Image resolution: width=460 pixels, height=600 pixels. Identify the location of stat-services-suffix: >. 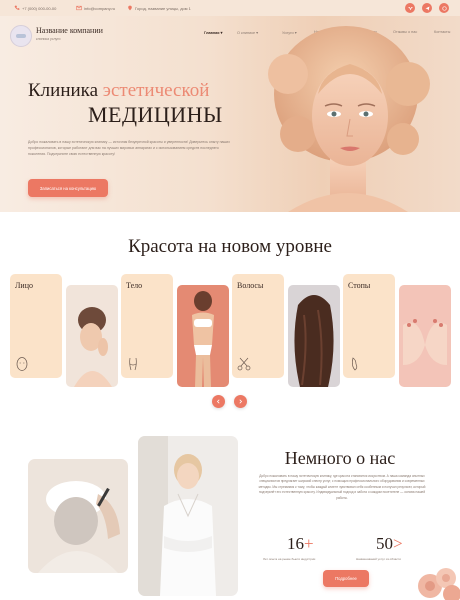
(398, 543).